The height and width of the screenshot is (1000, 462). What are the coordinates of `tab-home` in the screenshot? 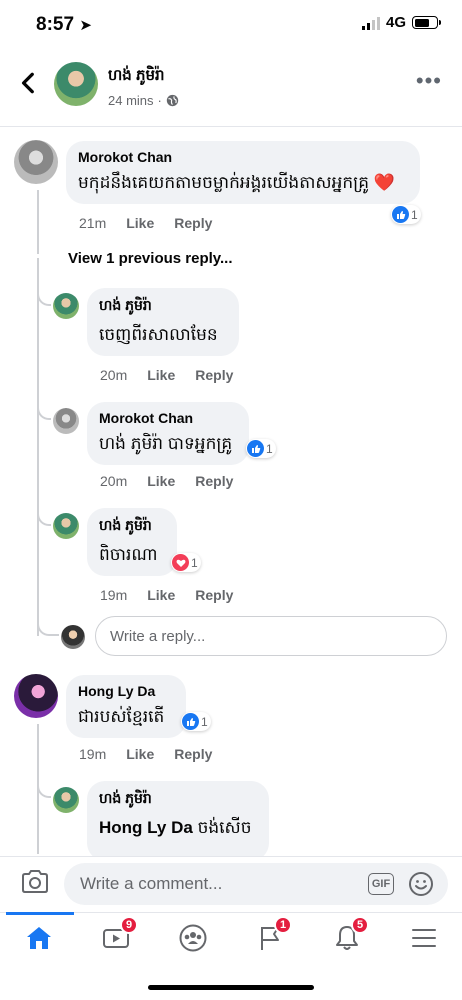 It's located at (39, 938).